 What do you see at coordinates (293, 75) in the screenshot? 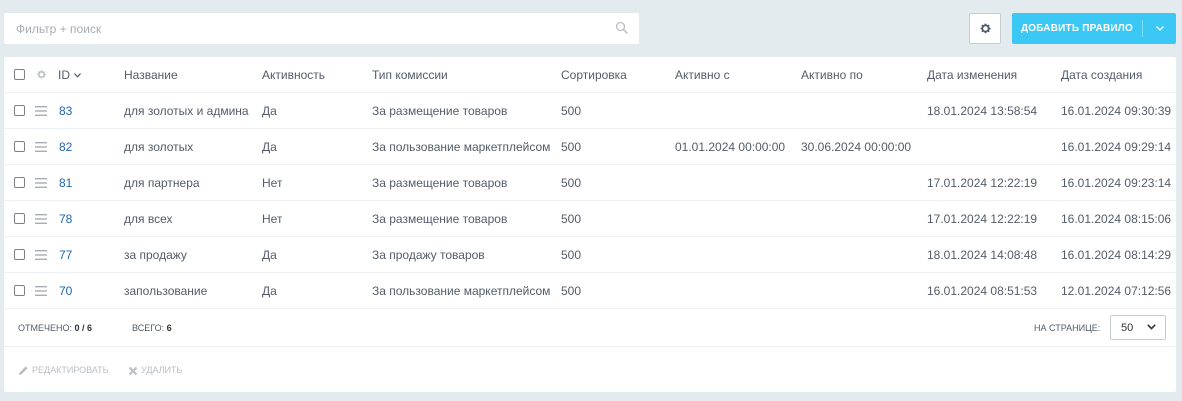
I see `column-header-activity: Активность` at bounding box center [293, 75].